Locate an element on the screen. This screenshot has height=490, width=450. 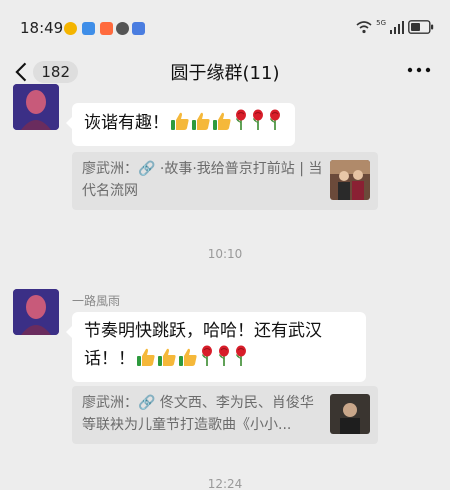
message-text: 诙谐有趣！ is located at coordinates (126, 123).